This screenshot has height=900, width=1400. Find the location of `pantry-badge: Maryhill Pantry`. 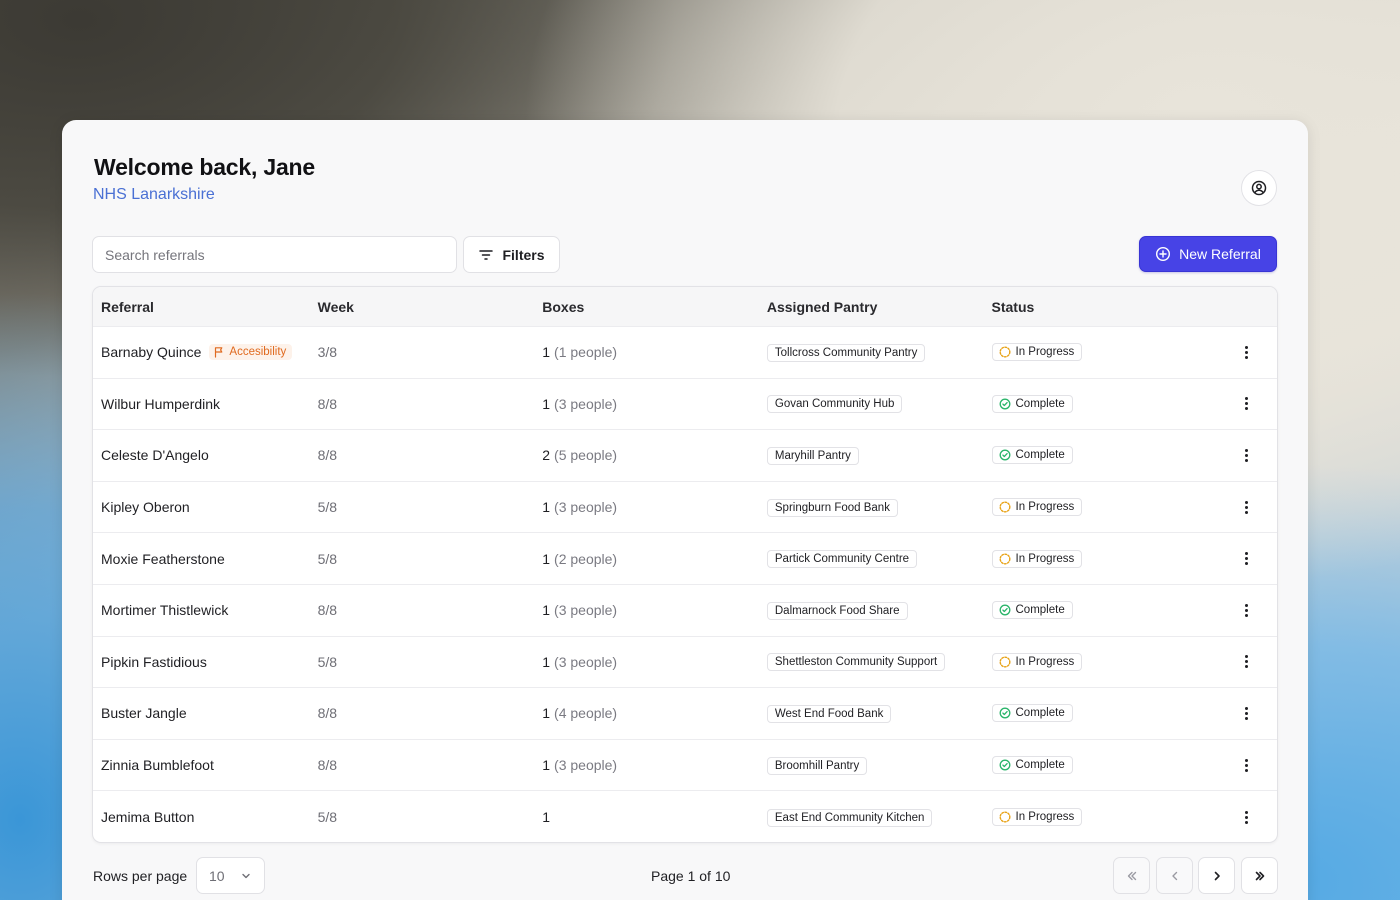

pantry-badge: Maryhill Pantry is located at coordinates (812, 455).